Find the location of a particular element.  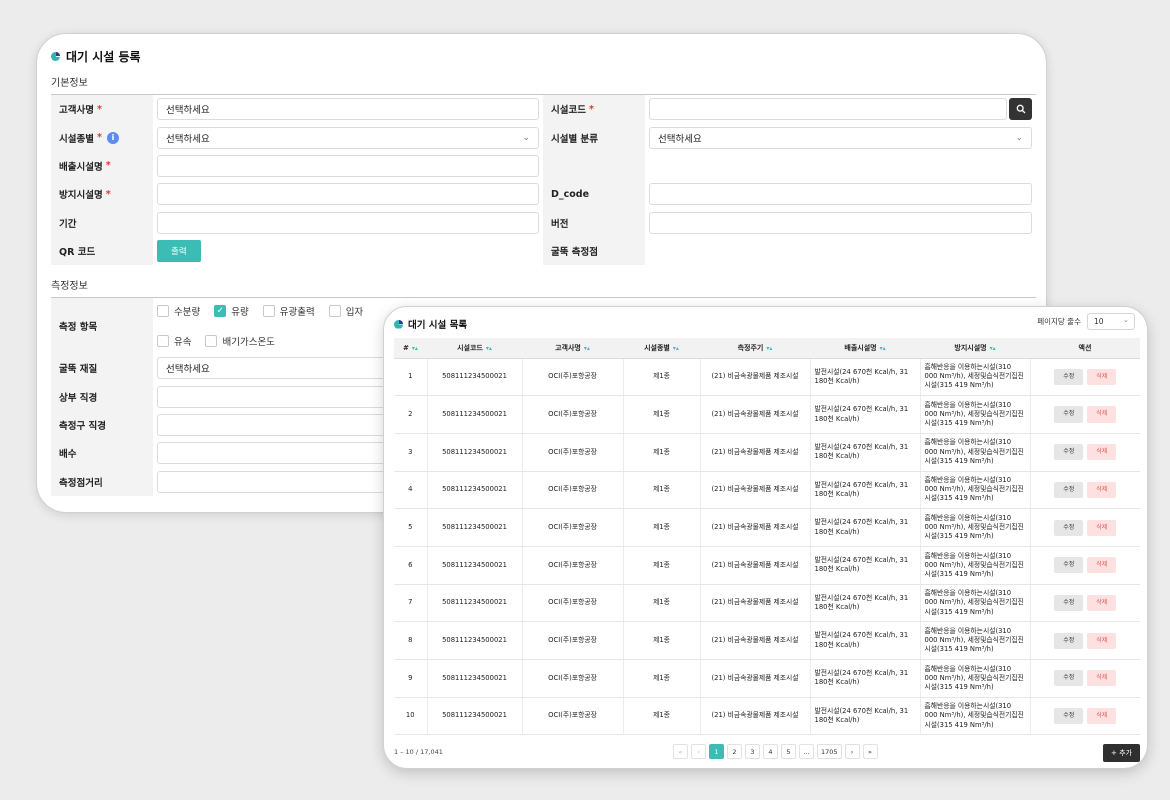

cell-code: 508111234500021 is located at coordinates (475, 377).